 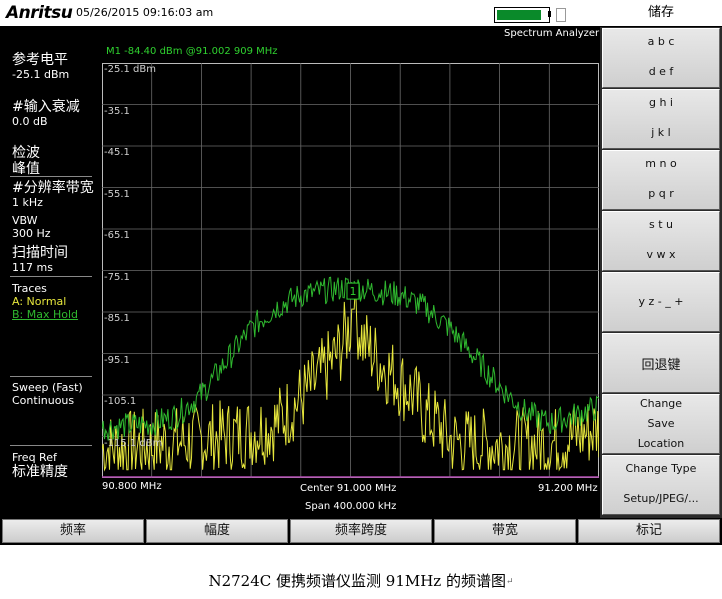 I want to click on softkey-line: d e f, so click(x=661, y=71).